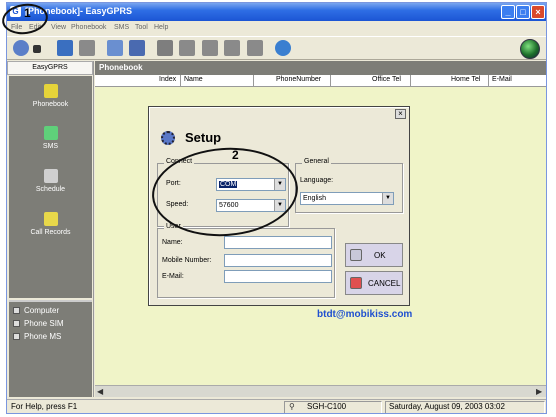 The image size is (556, 417). I want to click on print-tool-icon, so click(137, 48).